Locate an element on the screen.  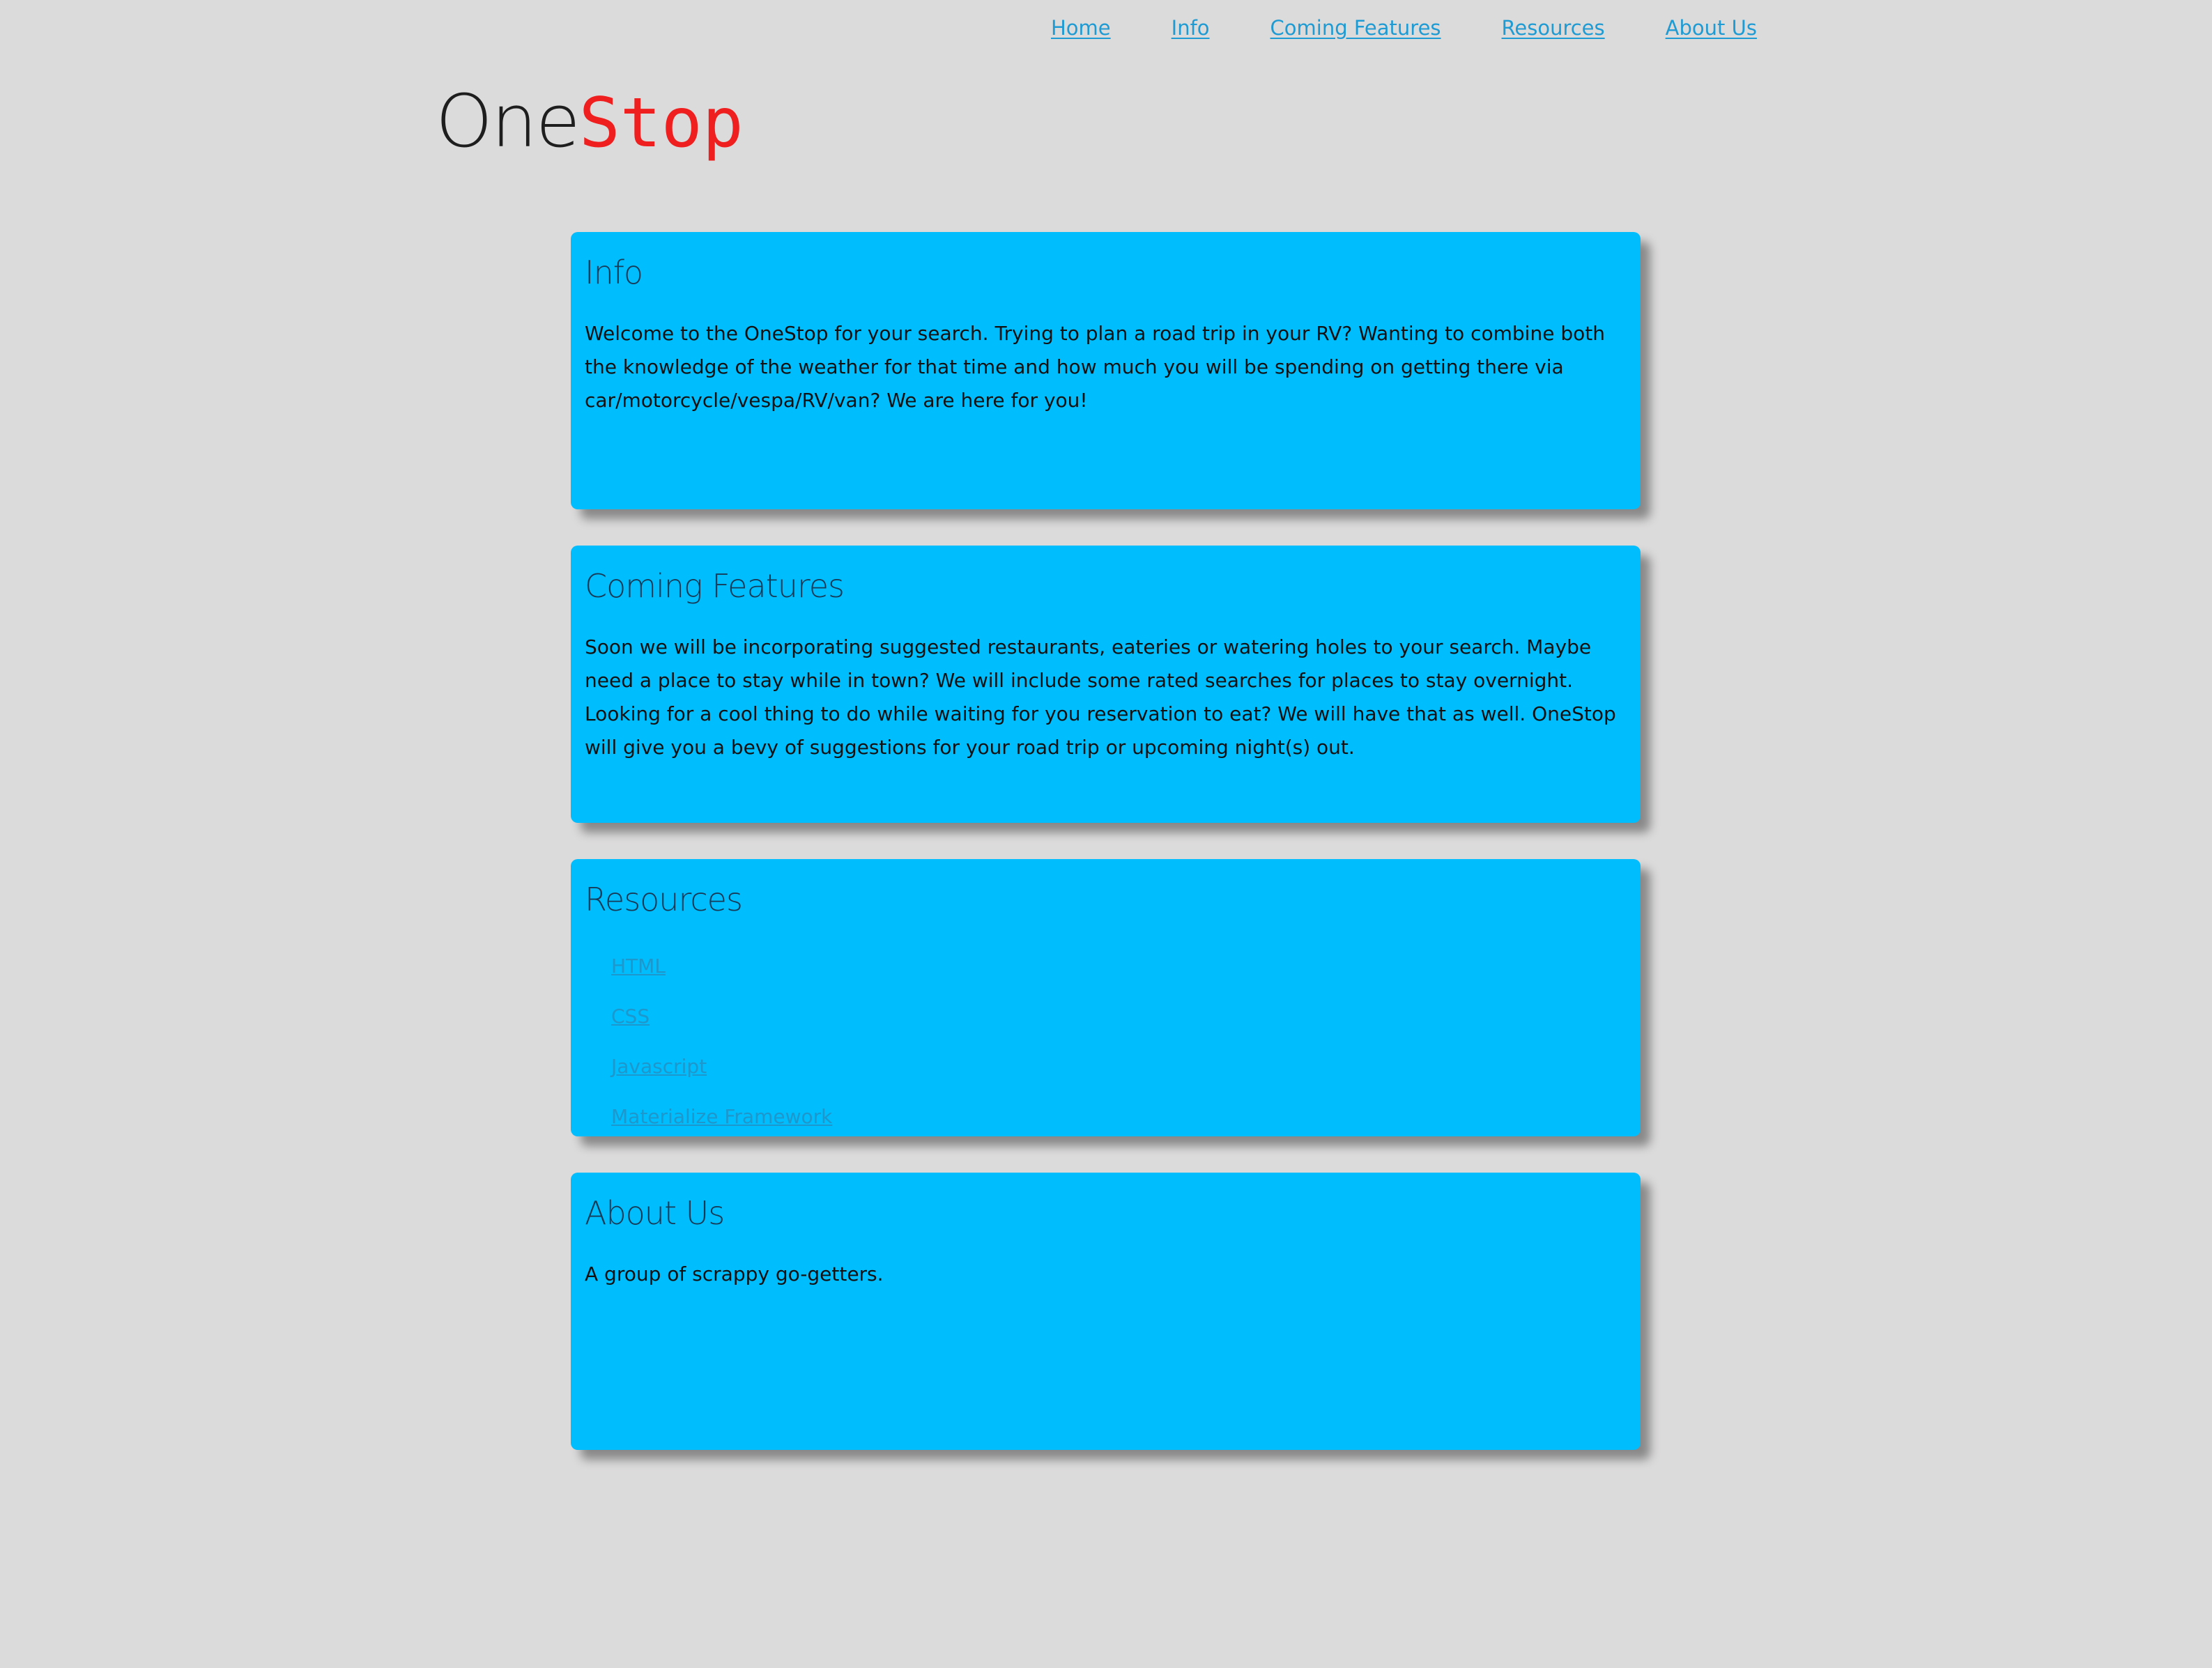
resource-link-html: HTML is located at coordinates (638, 966).